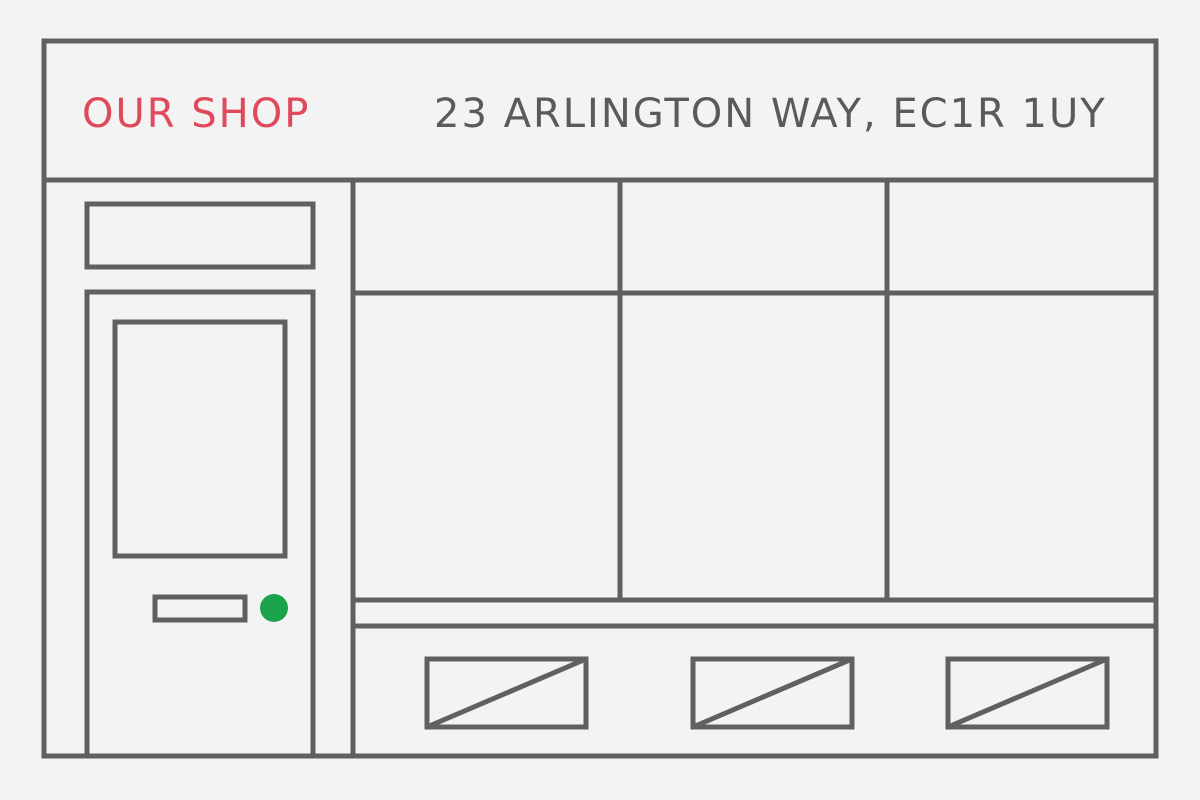  I want to click on shop-address: 23 ARLINGTON WAY, EC1R 1UY, so click(770, 114).